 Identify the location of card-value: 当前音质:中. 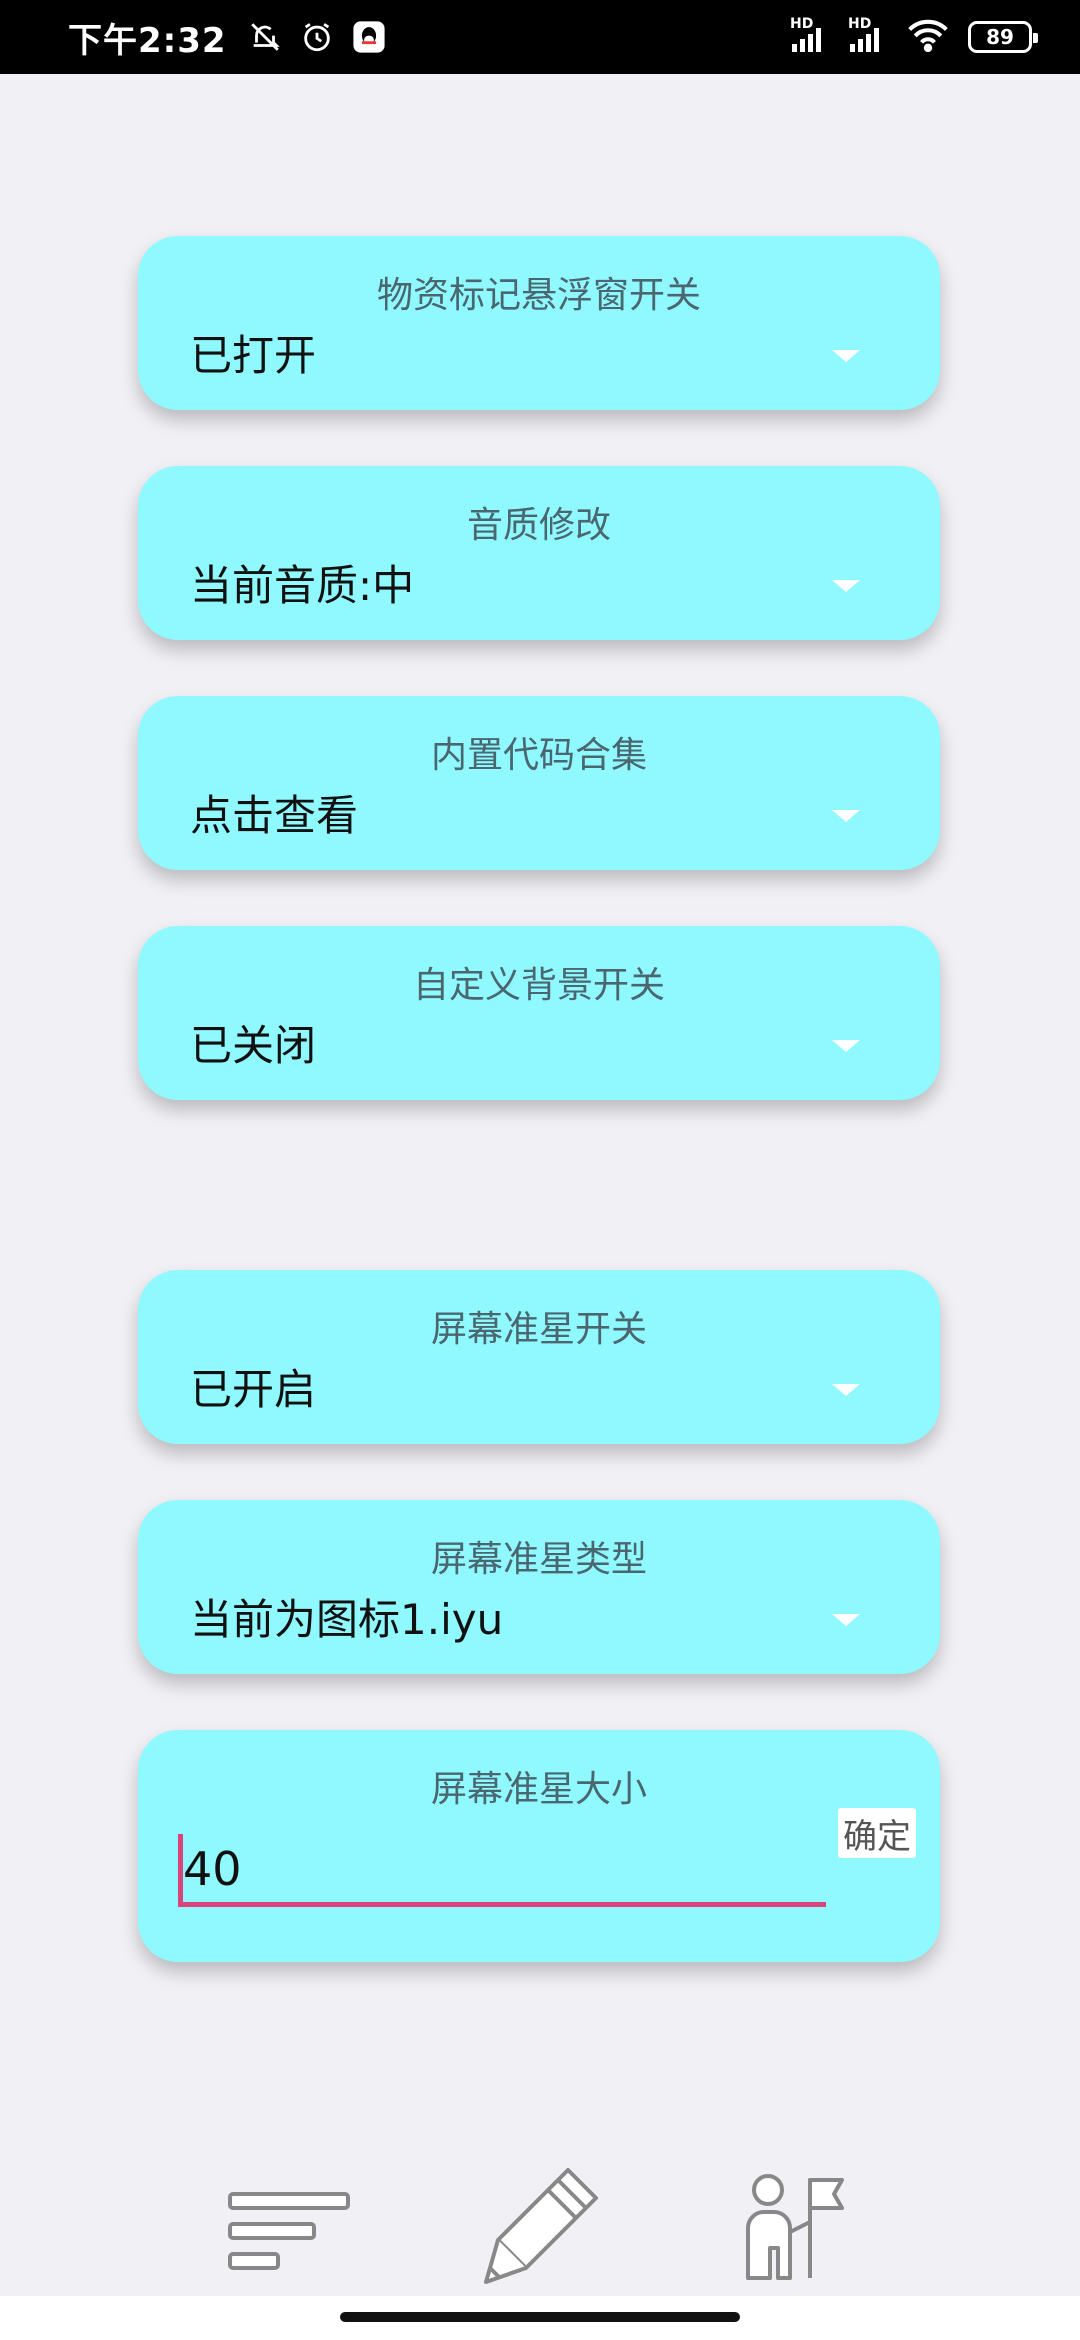
(302, 585).